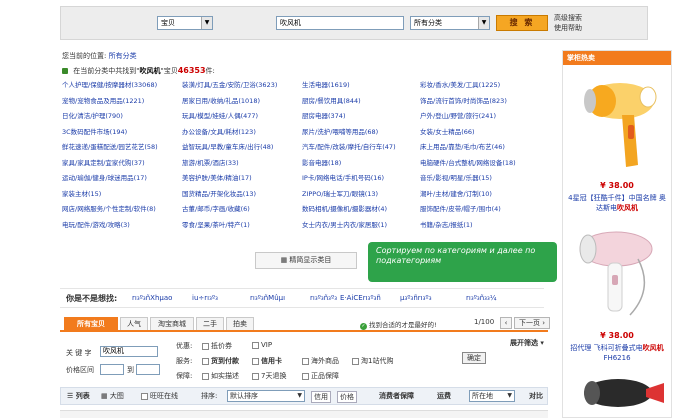 The image size is (700, 419). What do you see at coordinates (205, 298) in the screenshot?
I see `suggestion-link: iu÷rı₃º₃` at bounding box center [205, 298].